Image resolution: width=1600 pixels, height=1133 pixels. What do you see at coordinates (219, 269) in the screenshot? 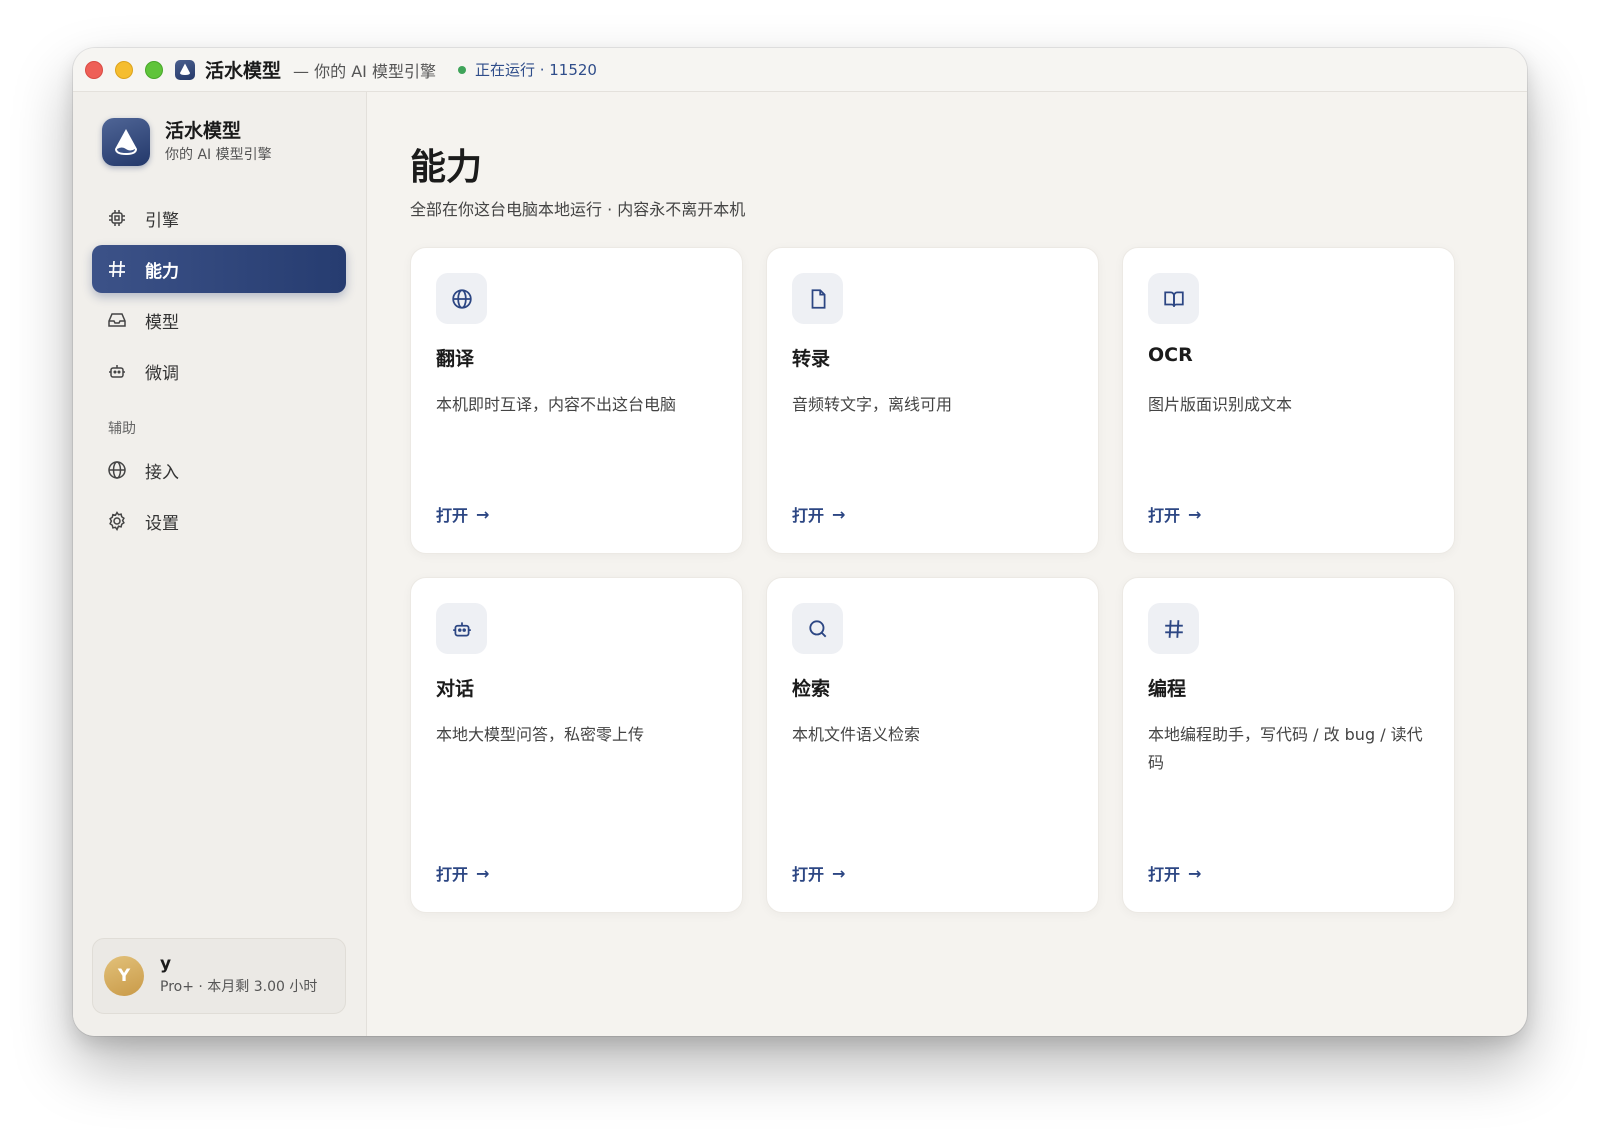
I see `sidebar-item-capabilities: 能力` at bounding box center [219, 269].